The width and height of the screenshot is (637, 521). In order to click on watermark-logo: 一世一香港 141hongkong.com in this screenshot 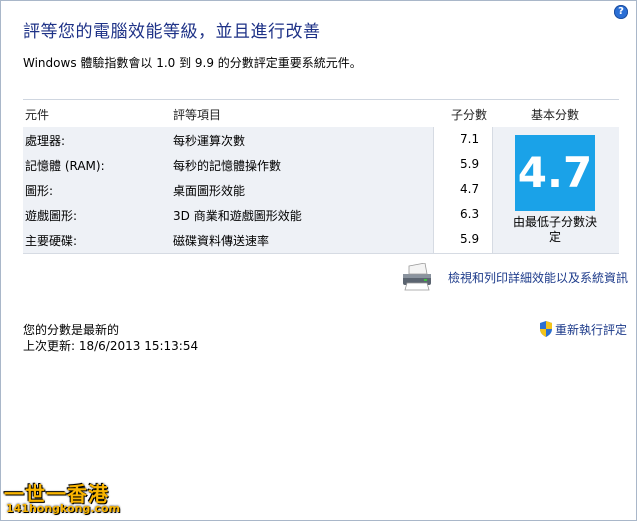, I will do `click(84, 498)`.